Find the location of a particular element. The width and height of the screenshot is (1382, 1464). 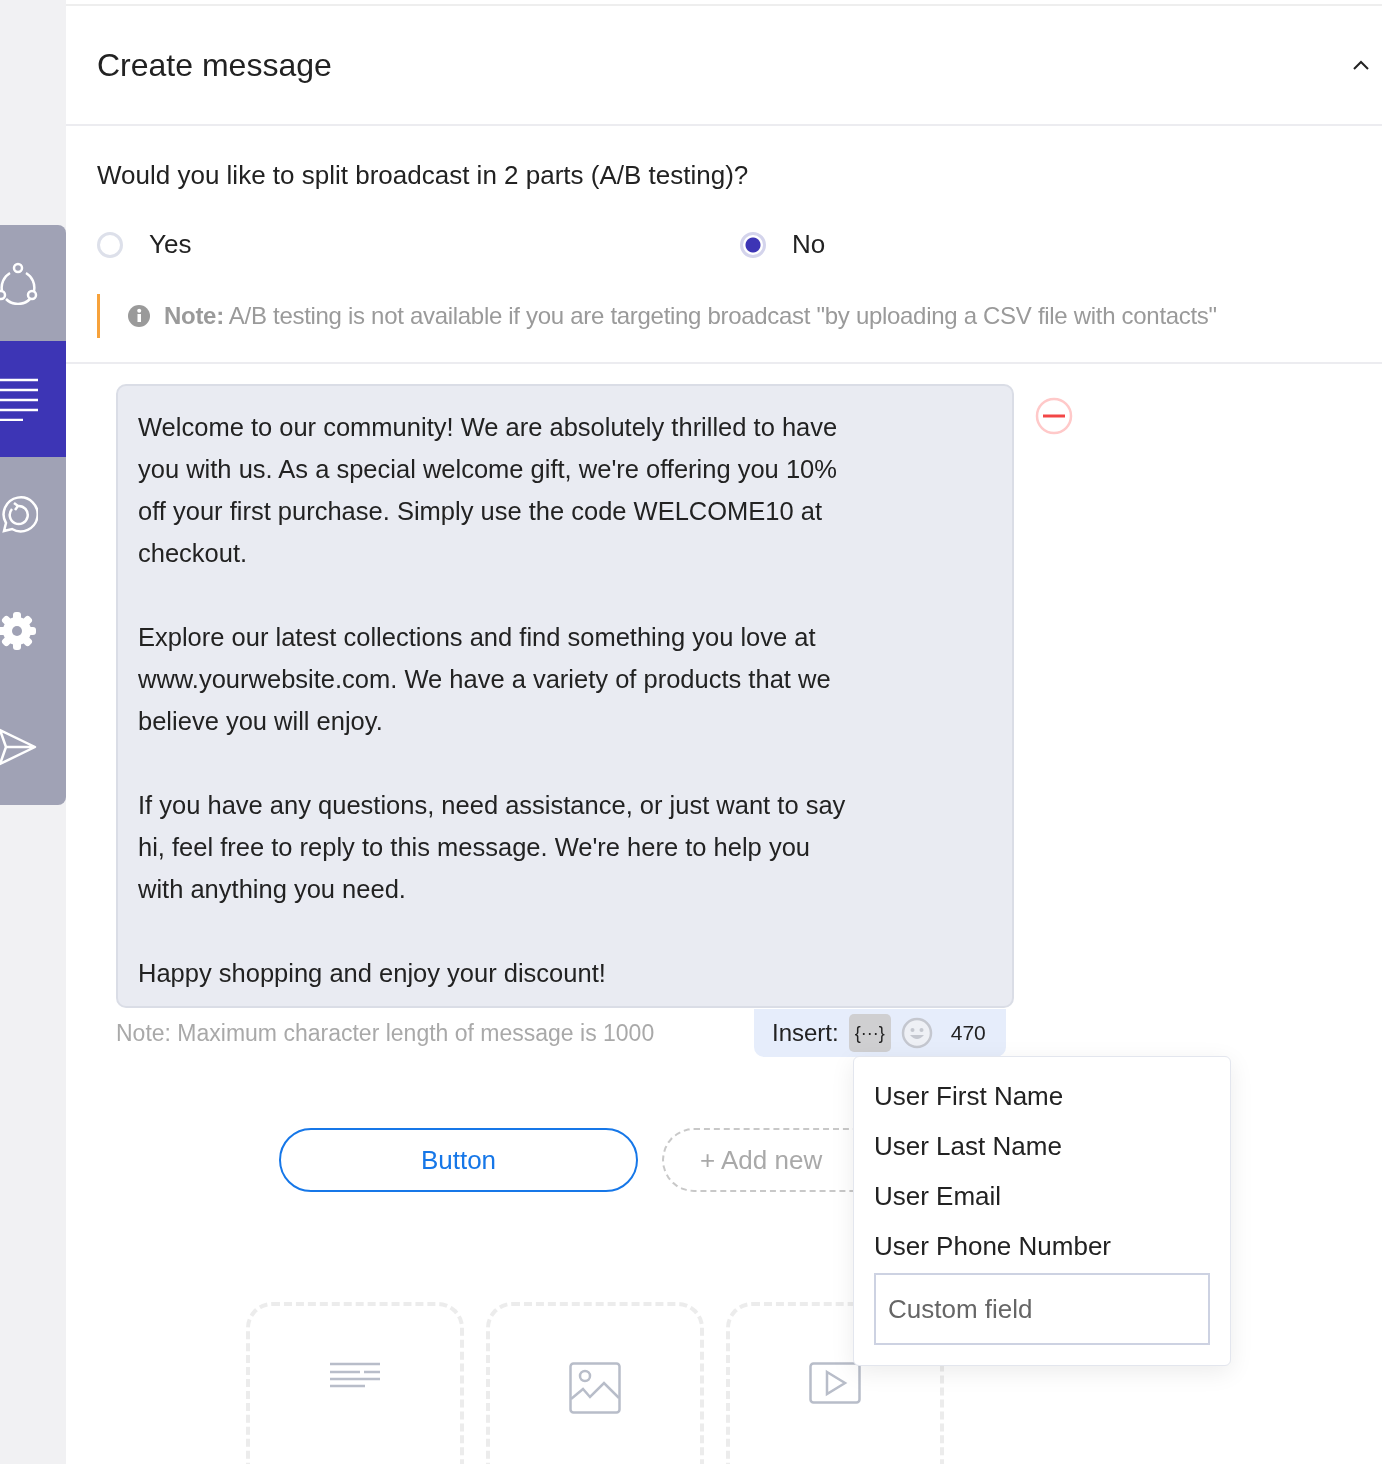

variable-button: {···} is located at coordinates (869, 1033).